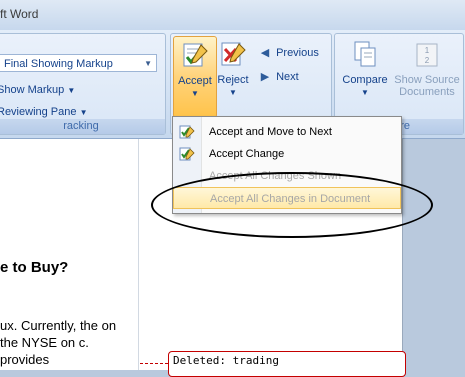 This screenshot has height=377, width=465. I want to click on previous-button: ◀ Previous, so click(288, 53).